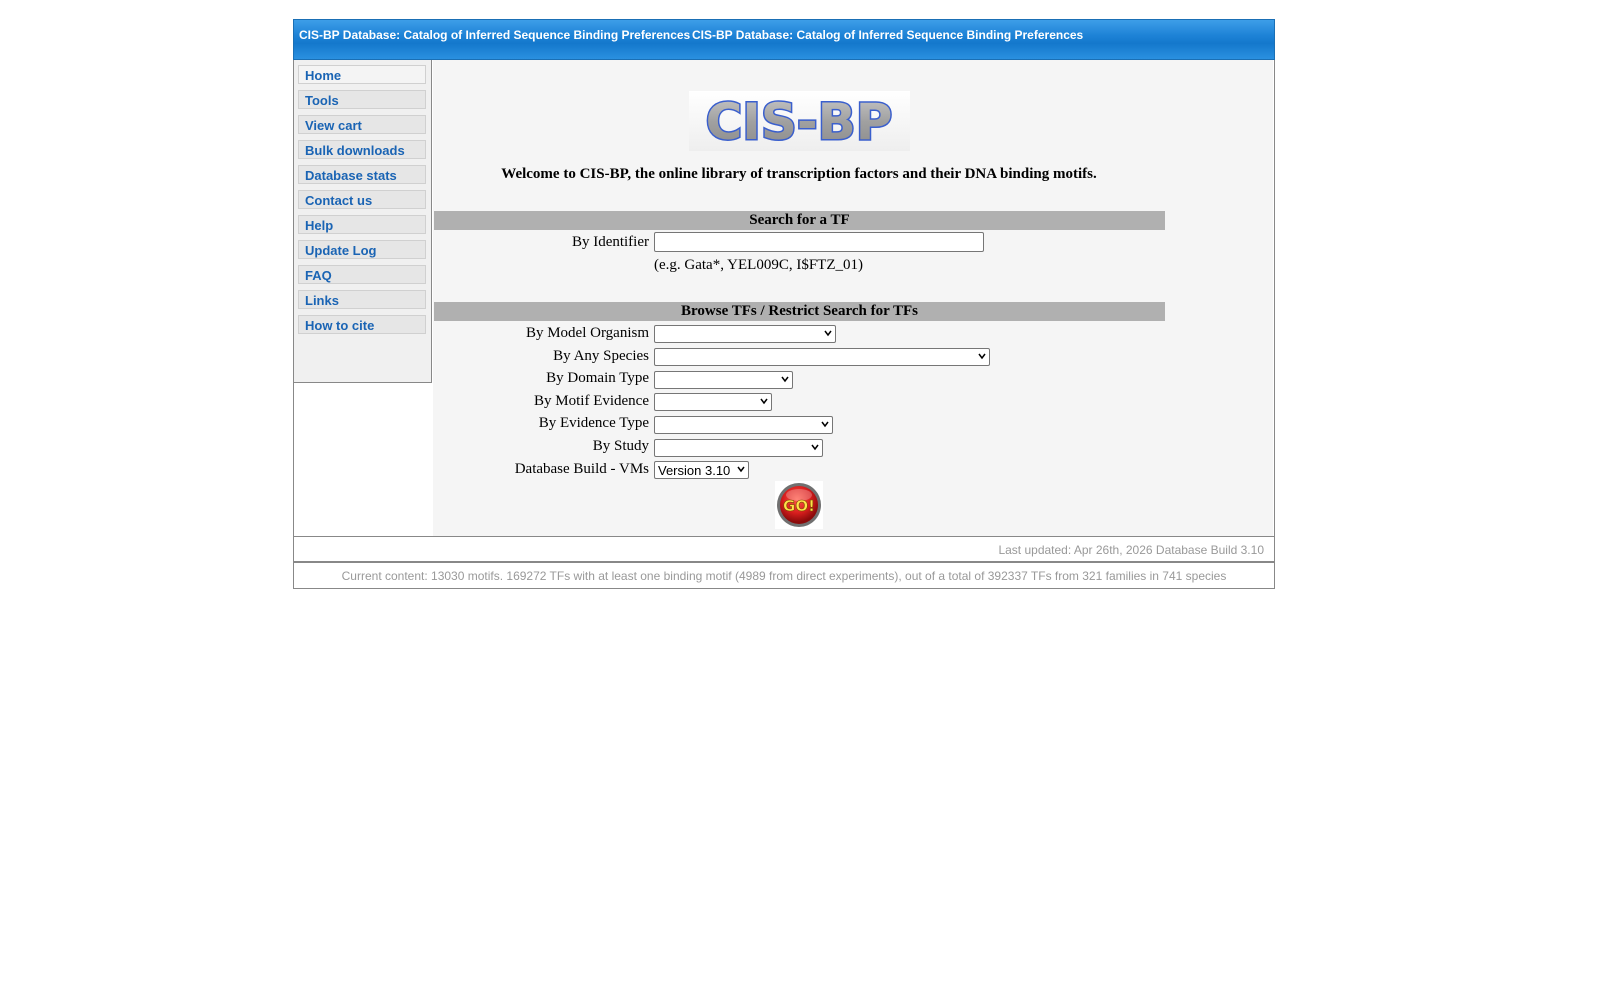 This screenshot has height=1000, width=1600. Describe the element at coordinates (322, 300) in the screenshot. I see `sidebar-item-label: Links` at that location.